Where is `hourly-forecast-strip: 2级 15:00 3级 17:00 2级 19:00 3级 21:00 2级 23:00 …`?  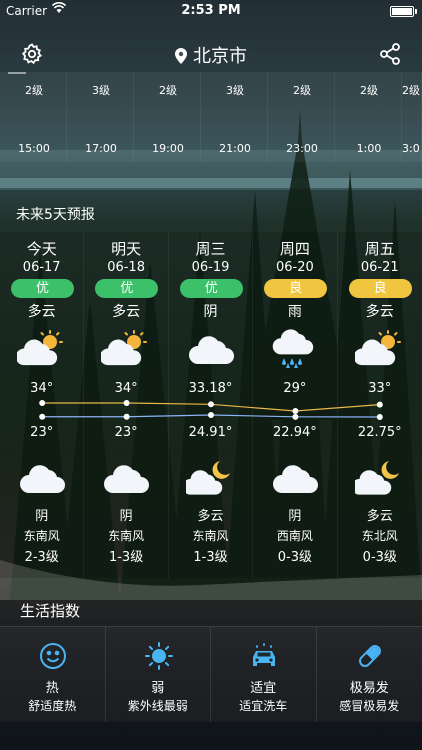 hourly-forecast-strip: 2级 15:00 3级 17:00 2级 19:00 3级 21:00 2级 23:00 … is located at coordinates (211, 117).